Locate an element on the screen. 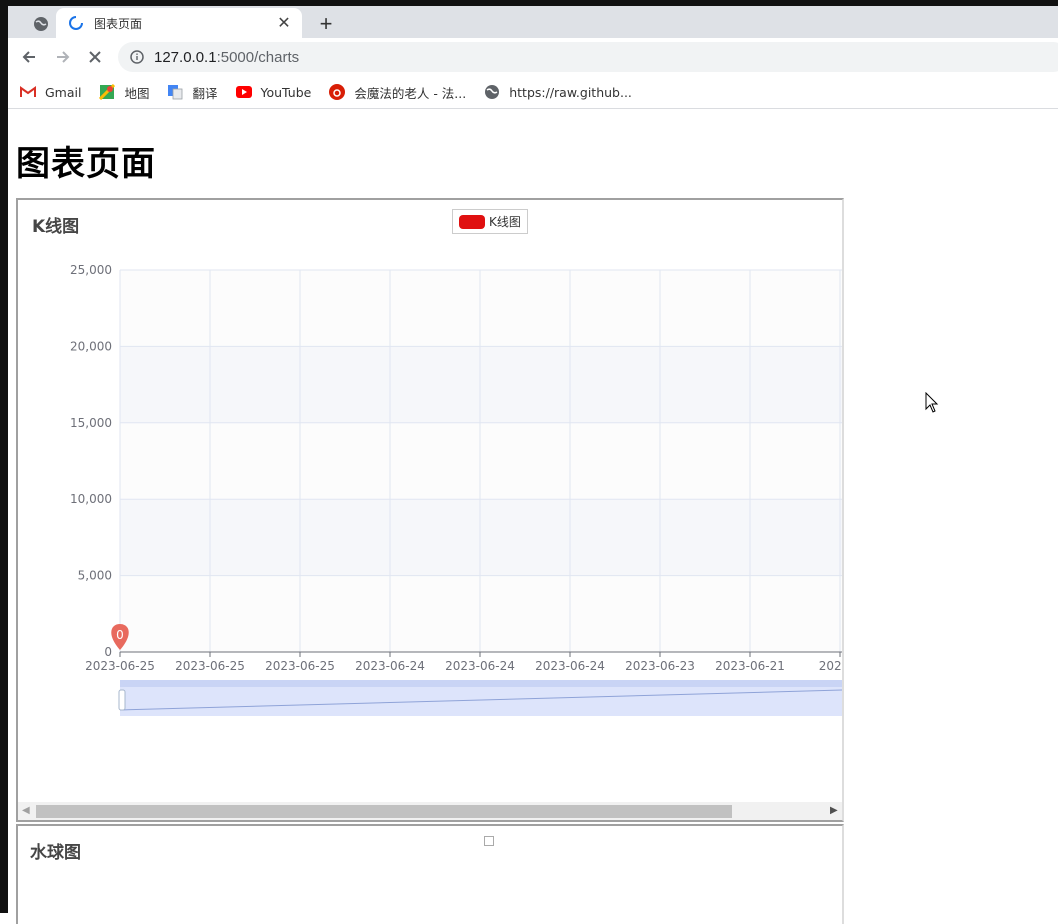  close-icon is located at coordinates (95, 57).